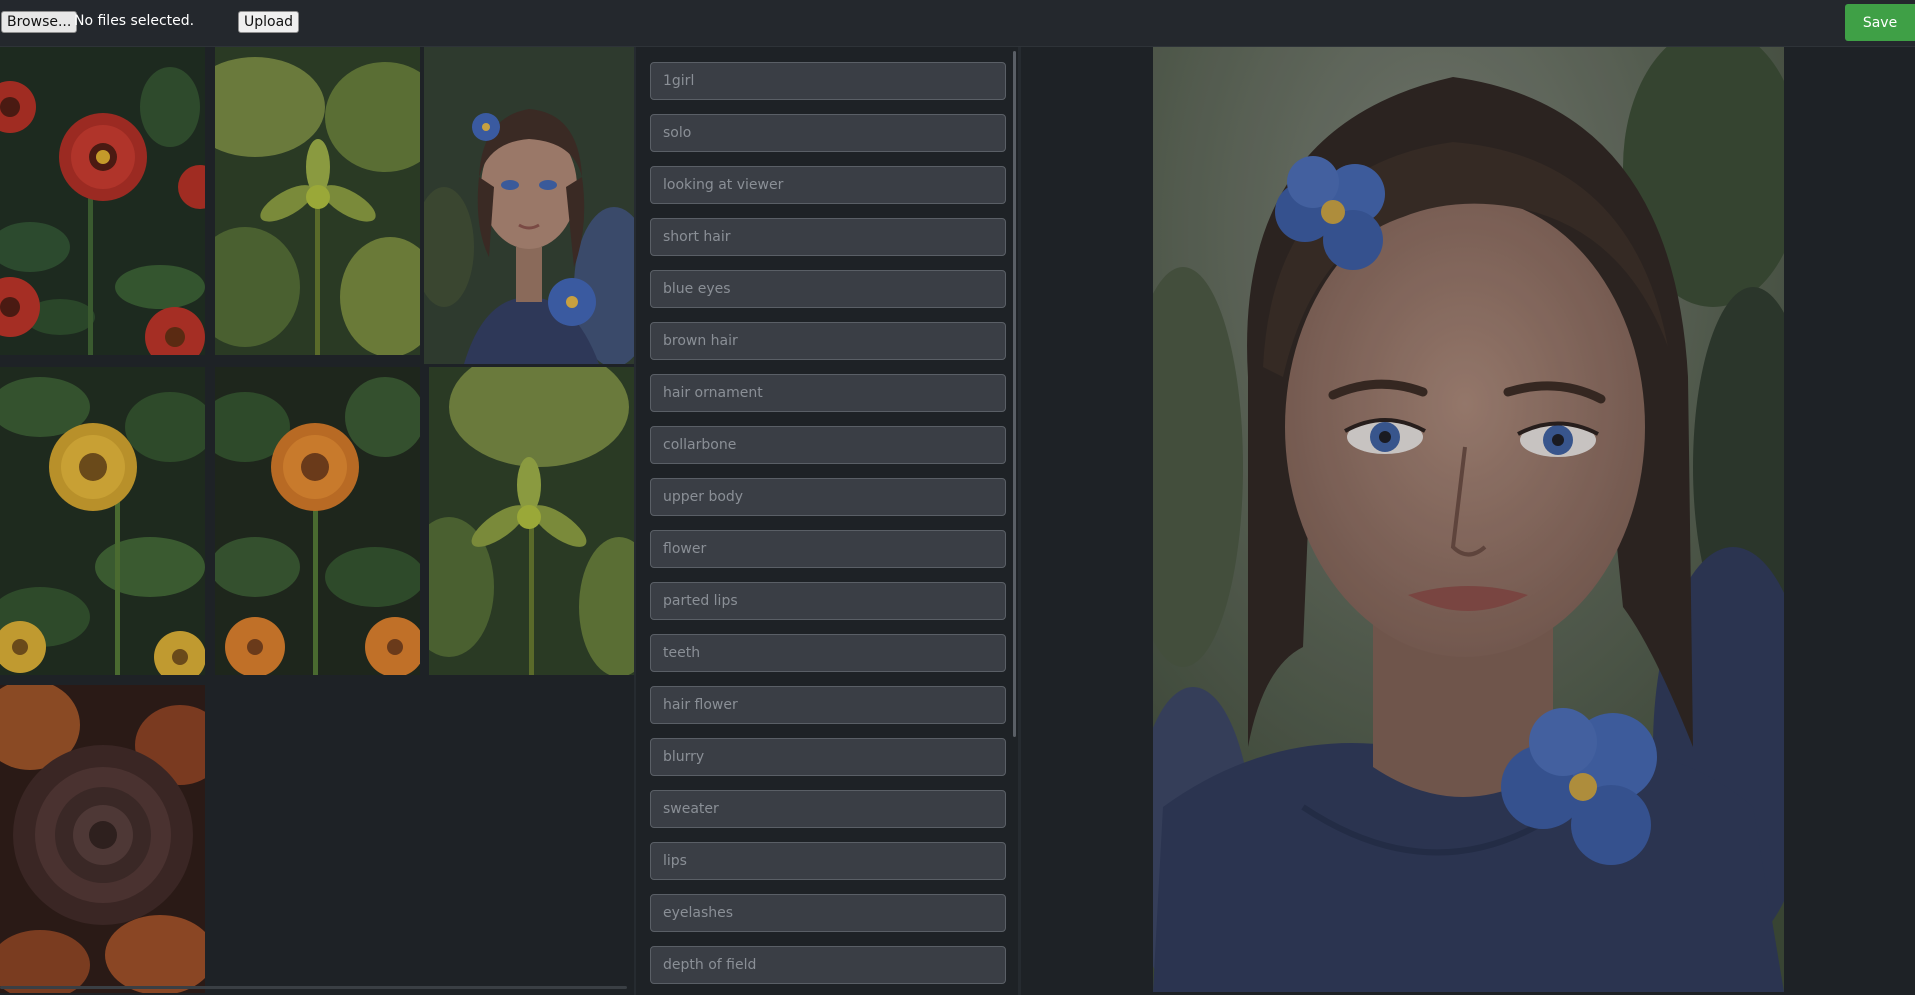 The height and width of the screenshot is (995, 1915). What do you see at coordinates (713, 393) in the screenshot?
I see `tag-label: hair ornament` at bounding box center [713, 393].